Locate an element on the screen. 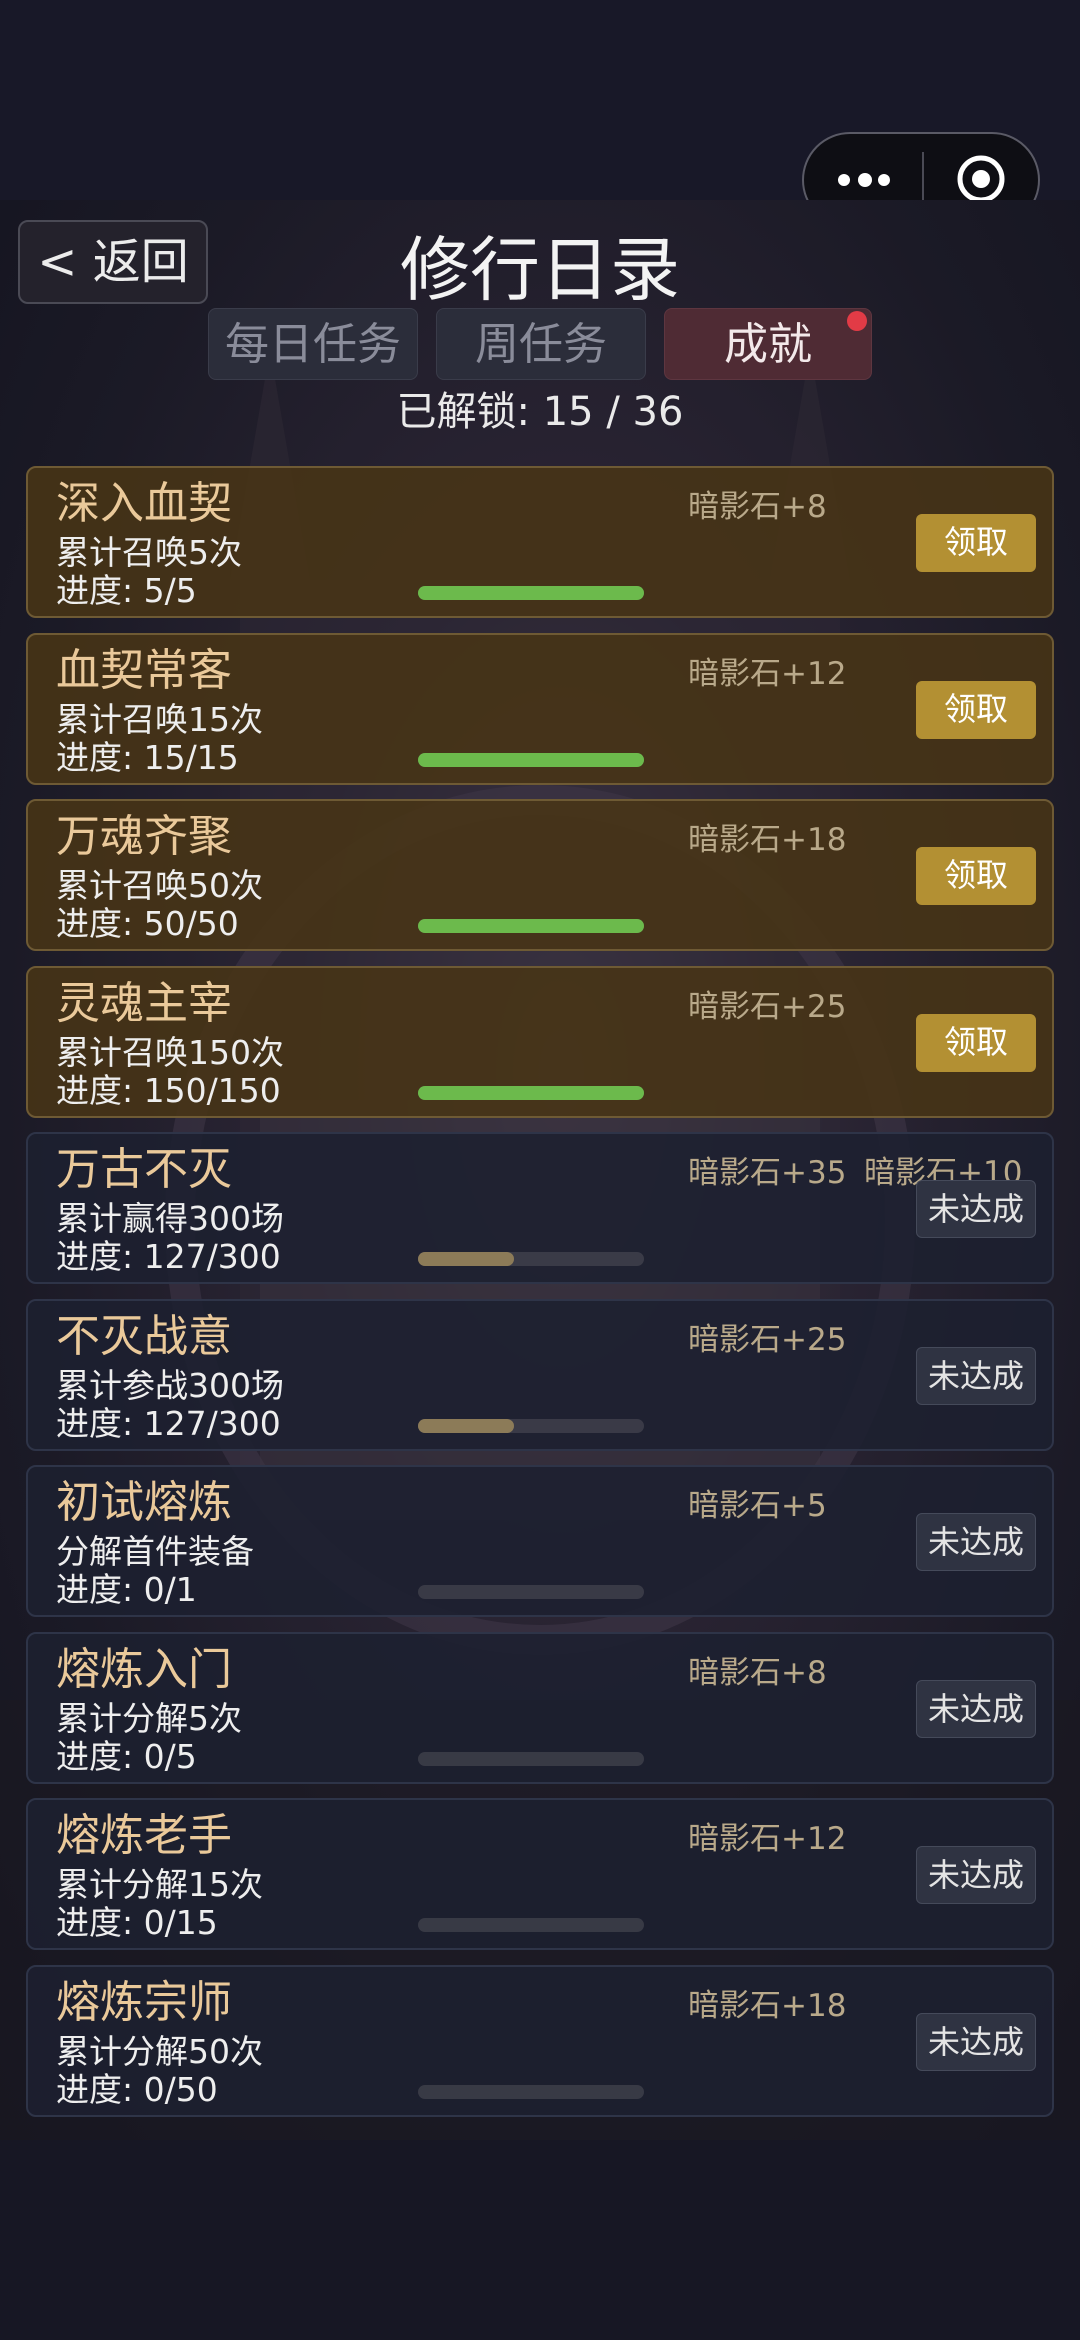 The image size is (1080, 2340). achievement-desc: 累计赢得300场 is located at coordinates (170, 1218).